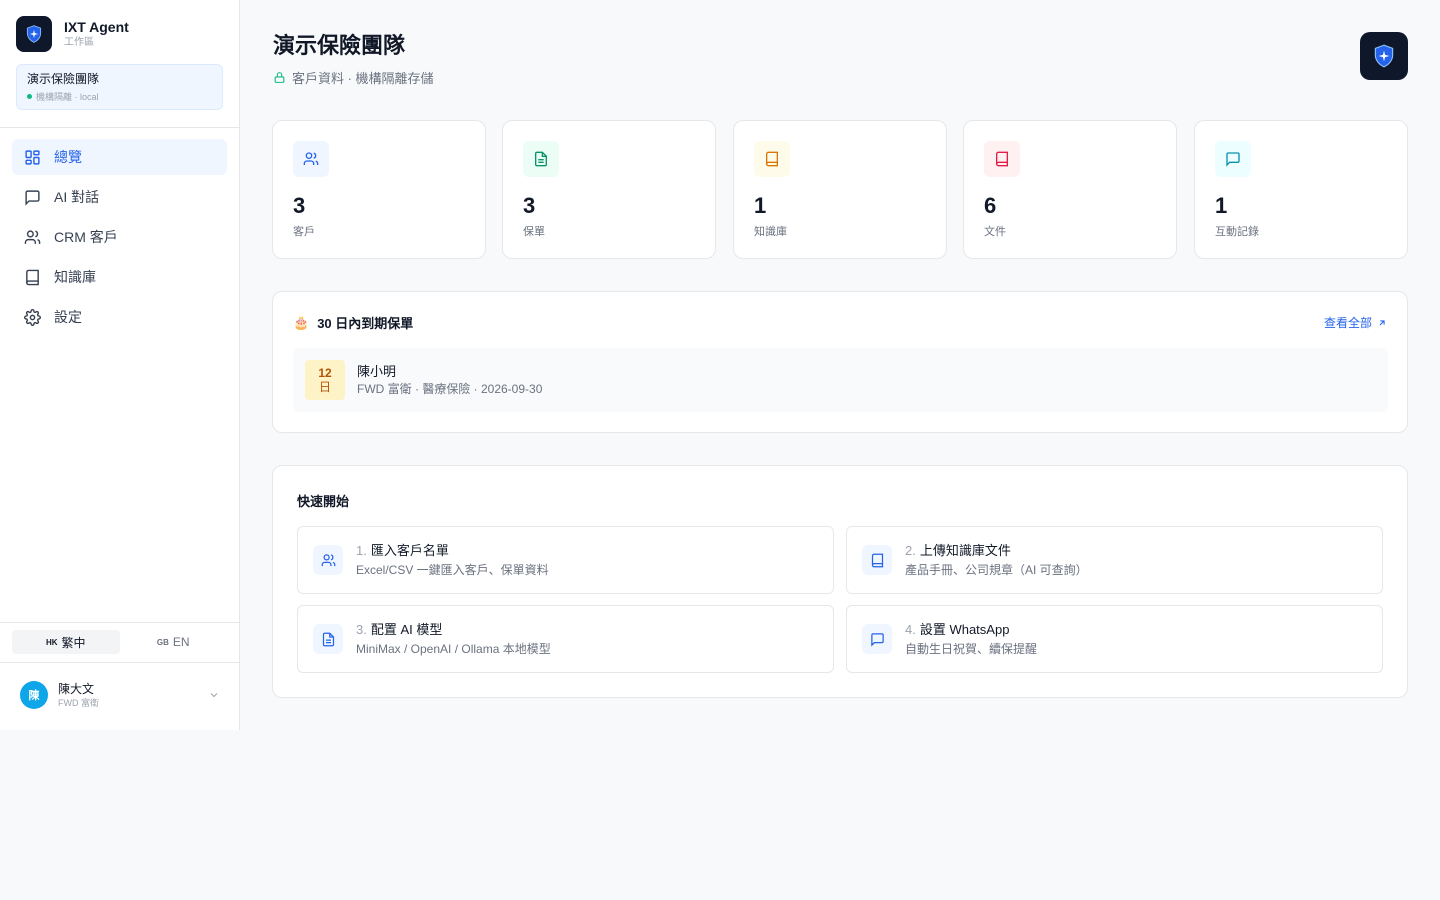 The height and width of the screenshot is (900, 1440). Describe the element at coordinates (181, 642) in the screenshot. I see `lang-en-label: EN` at that location.